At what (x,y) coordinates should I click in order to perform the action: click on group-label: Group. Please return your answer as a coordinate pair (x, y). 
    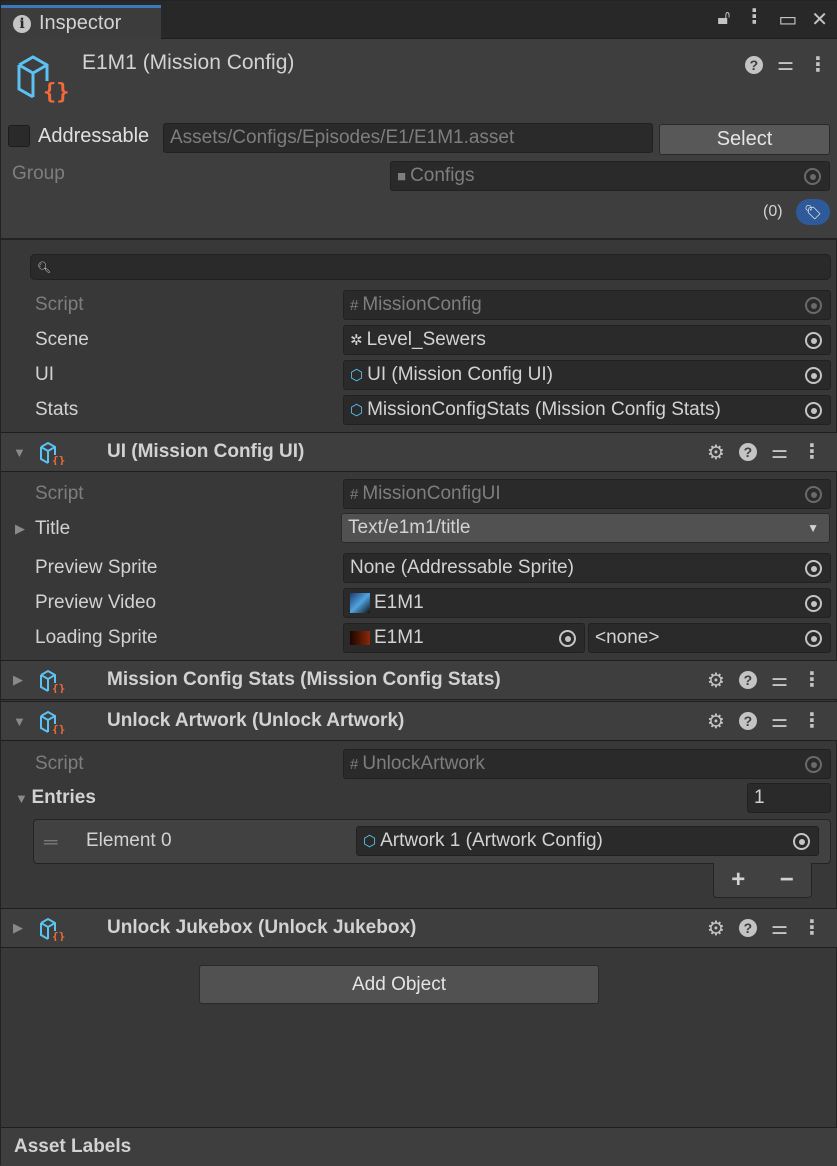
    Looking at the image, I should click on (38, 173).